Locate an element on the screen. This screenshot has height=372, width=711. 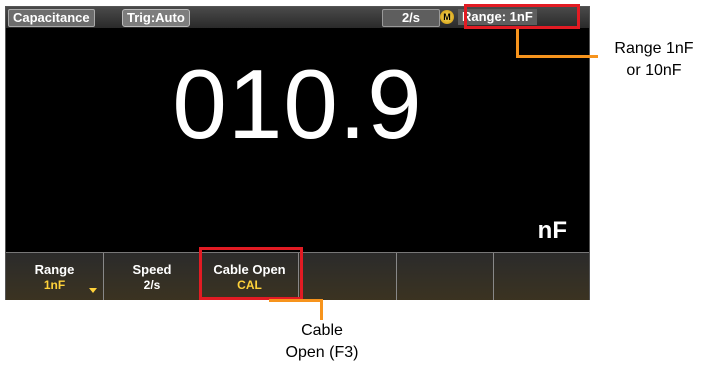
softkey-range: Range 1nF is located at coordinates (55, 276).